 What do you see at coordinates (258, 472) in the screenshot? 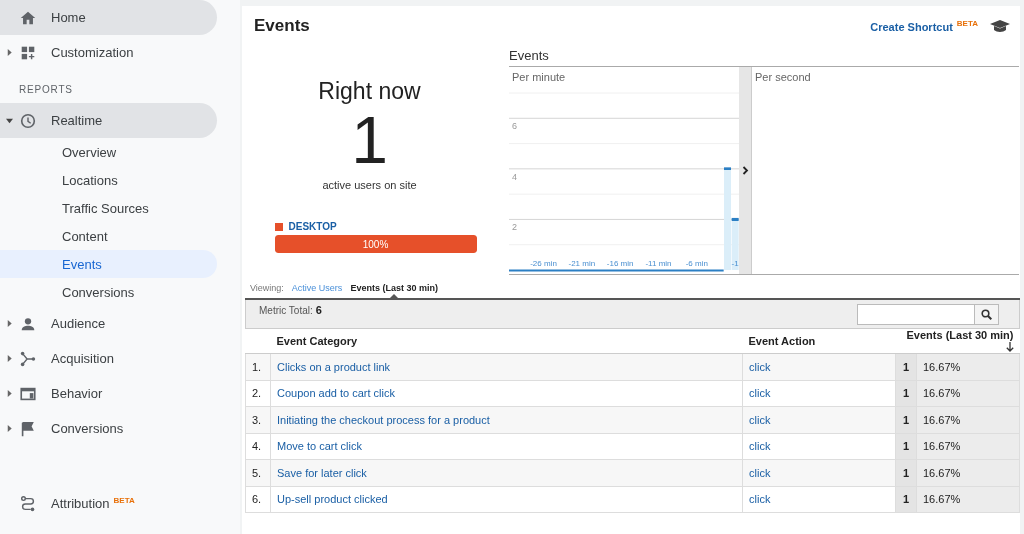
I see `row-number: 5.` at bounding box center [258, 472].